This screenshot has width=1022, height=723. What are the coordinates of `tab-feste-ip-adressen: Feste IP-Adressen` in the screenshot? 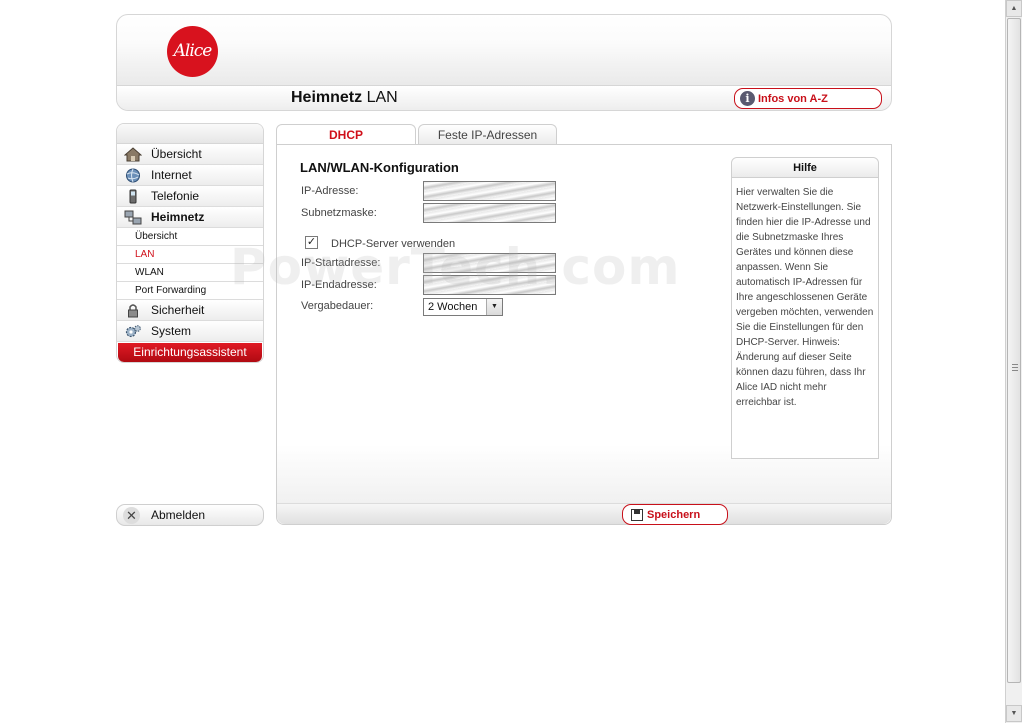 It's located at (487, 134).